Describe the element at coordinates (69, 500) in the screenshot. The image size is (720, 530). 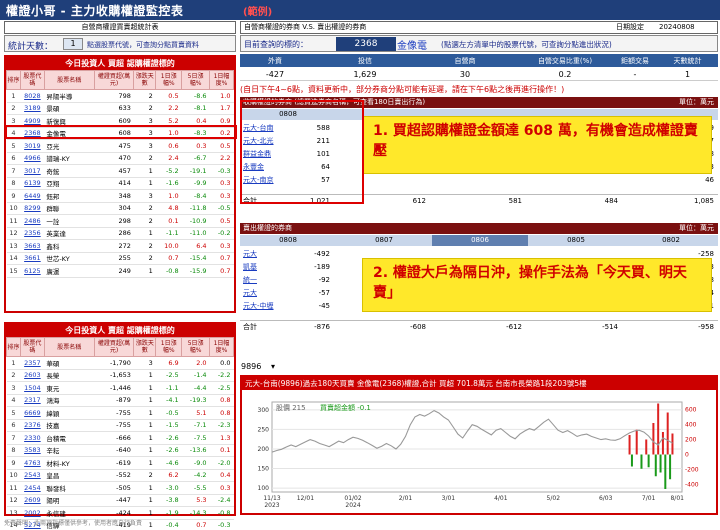
I see `stock-name-cell: 陽明` at that location.